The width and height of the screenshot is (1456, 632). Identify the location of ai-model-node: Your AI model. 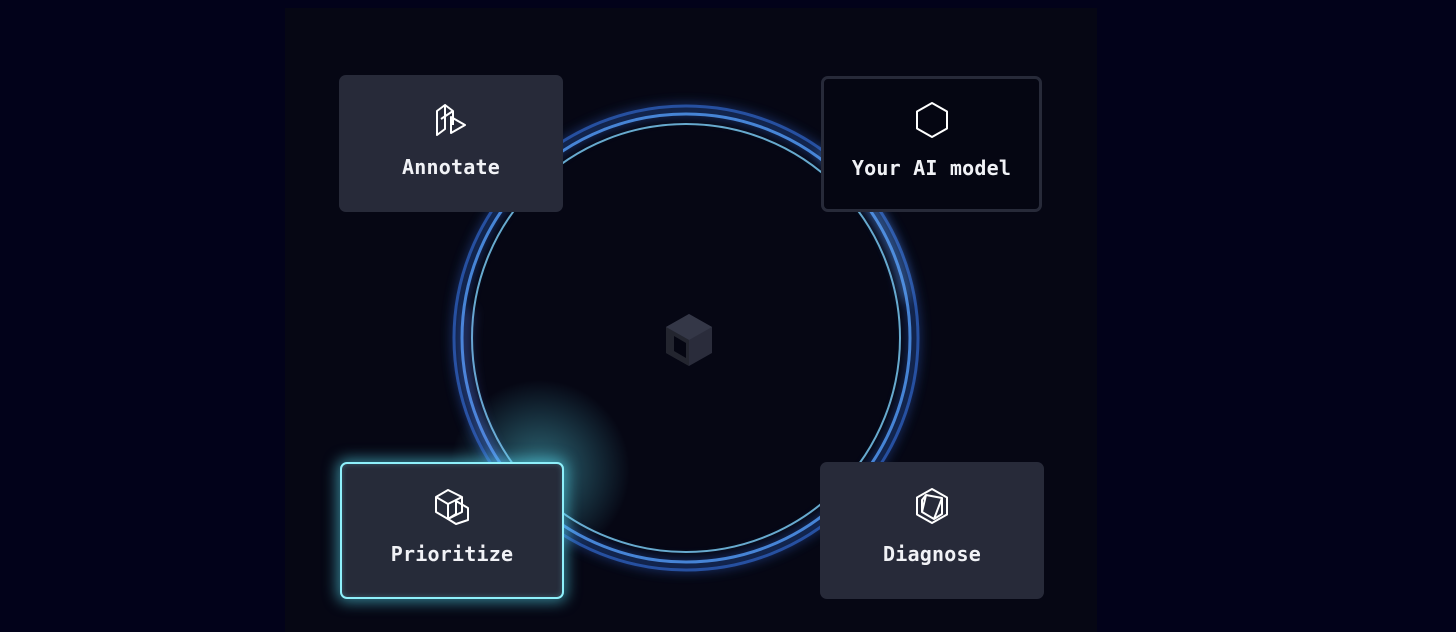
(931, 144).